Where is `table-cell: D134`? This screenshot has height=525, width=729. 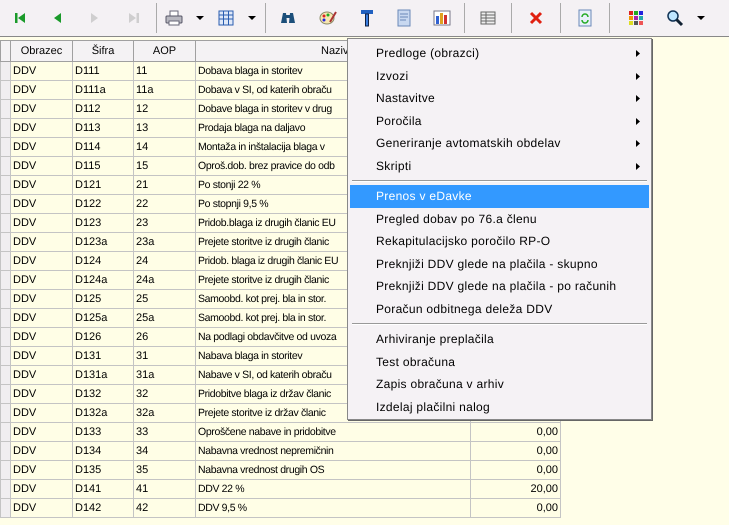
table-cell: D134 is located at coordinates (103, 451).